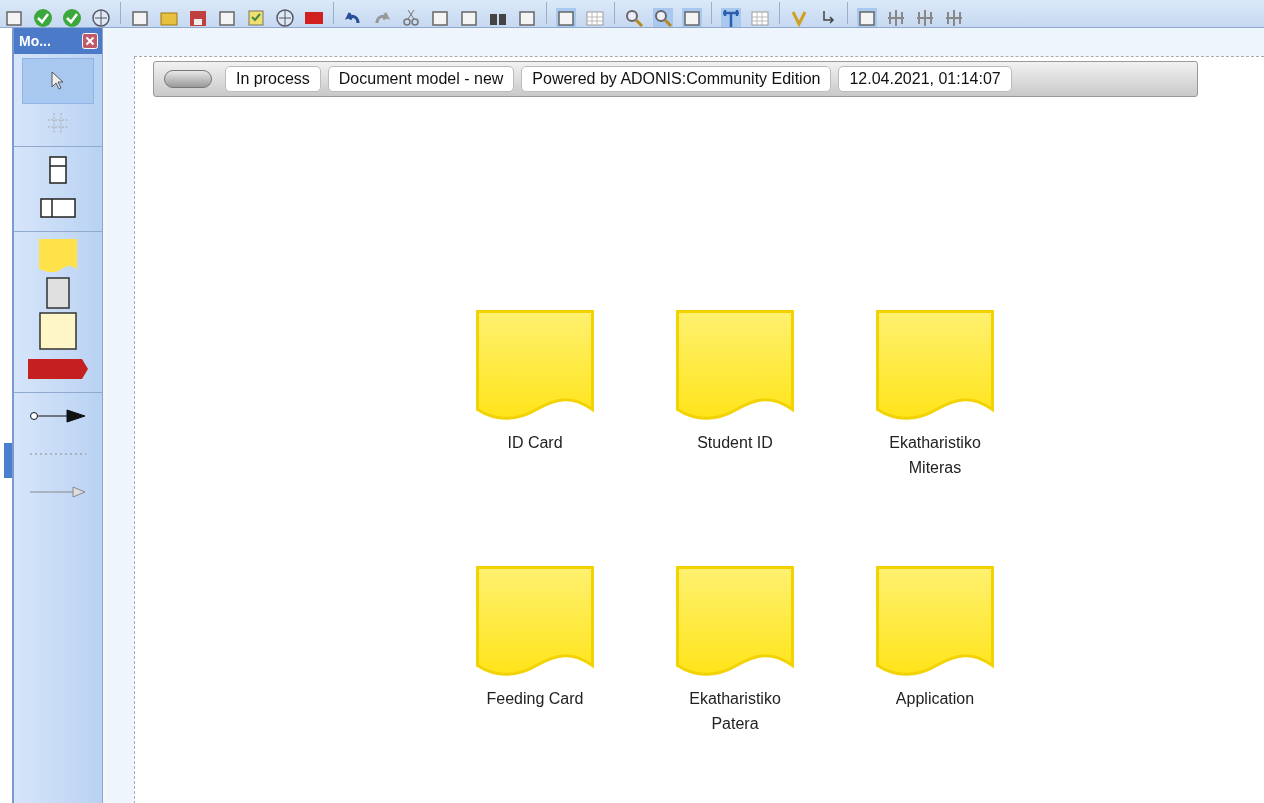 The image size is (1264, 803). I want to click on status-field: In process, so click(273, 79).